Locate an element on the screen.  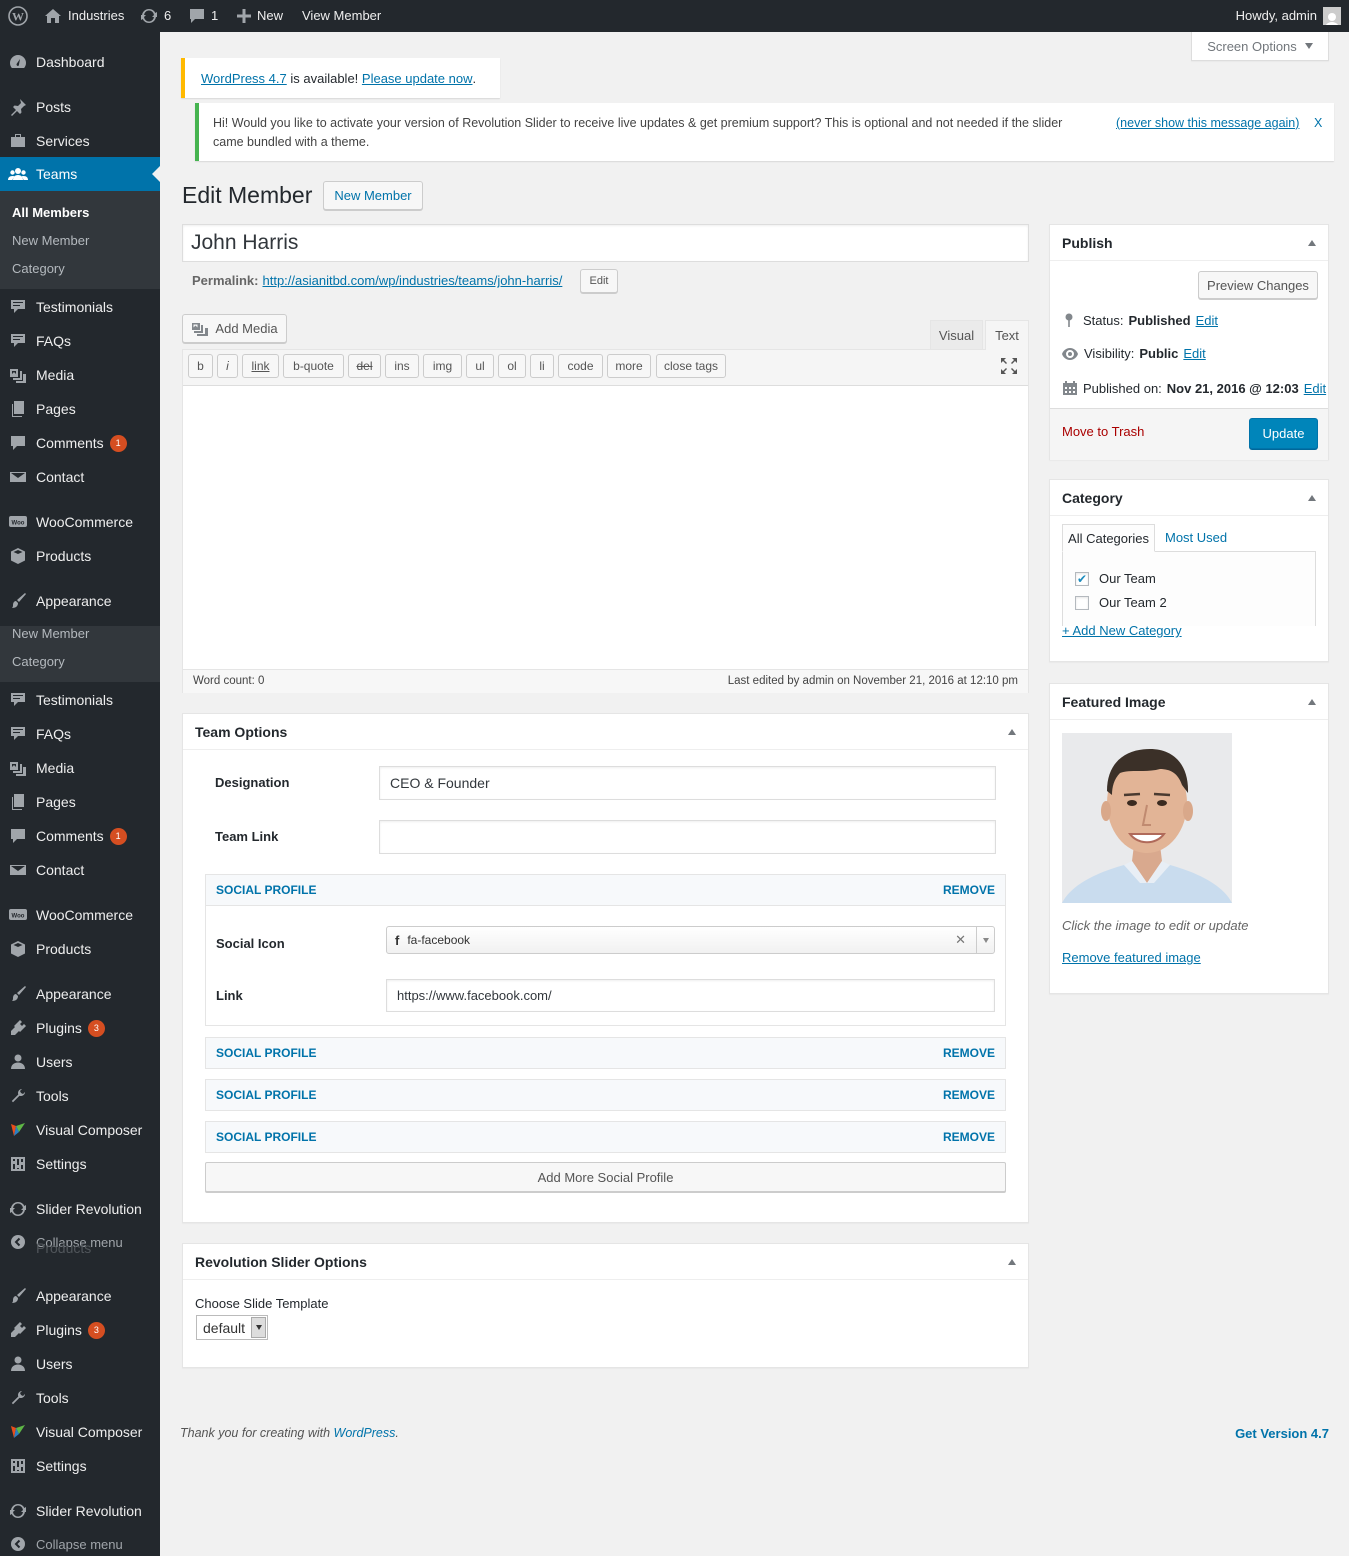
category-item-our-team-2: Our Team 2 is located at coordinates (1121, 602).